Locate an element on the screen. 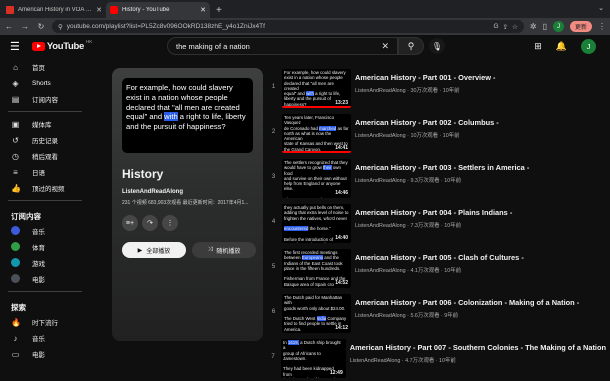  more-button: ⋮ is located at coordinates (170, 223).